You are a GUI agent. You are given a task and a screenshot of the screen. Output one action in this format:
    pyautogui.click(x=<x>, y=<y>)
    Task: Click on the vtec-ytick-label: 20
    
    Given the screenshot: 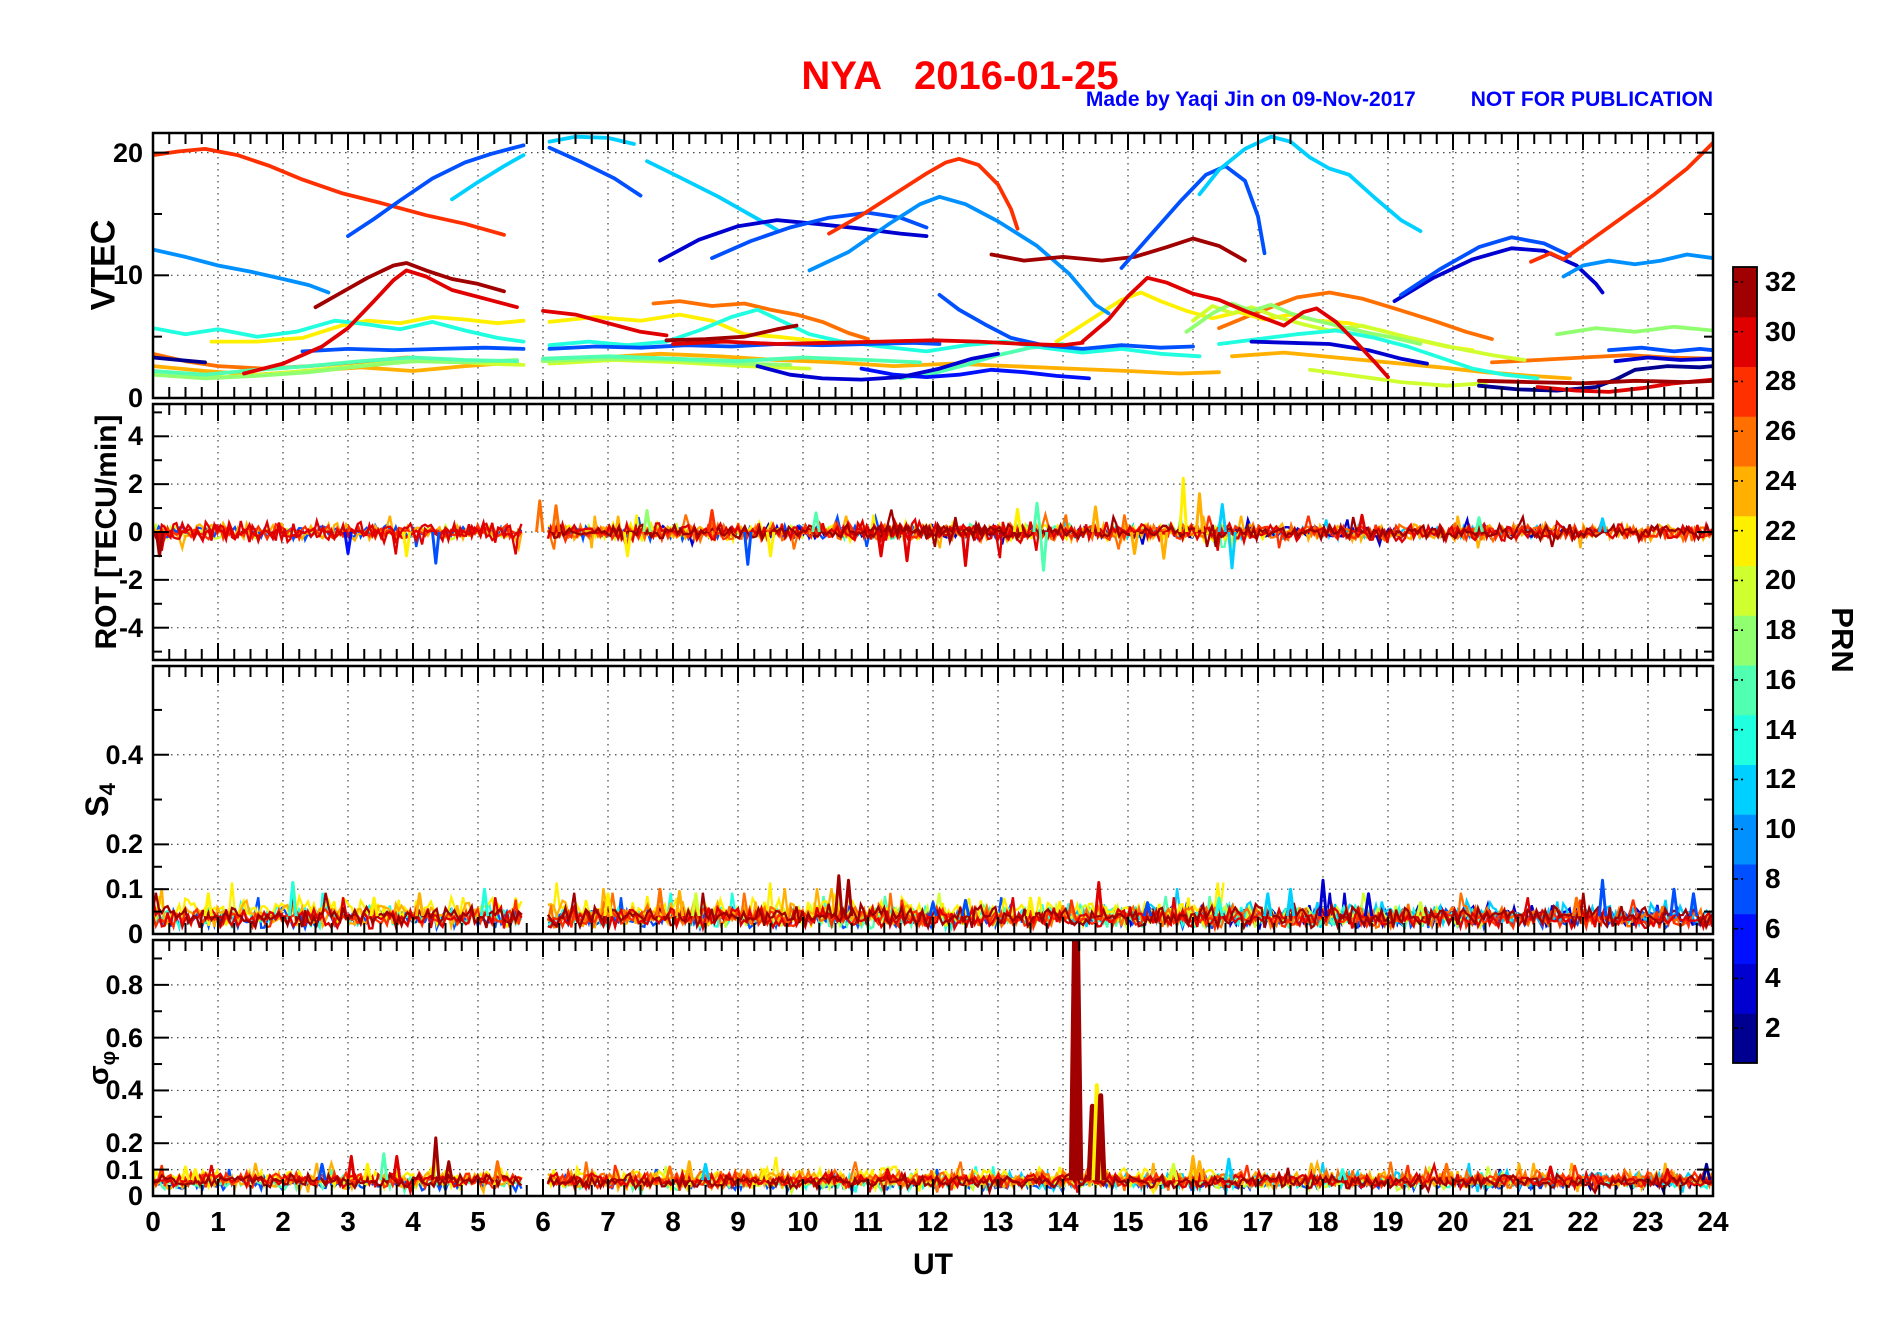 What is the action you would take?
    pyautogui.click(x=127, y=152)
    